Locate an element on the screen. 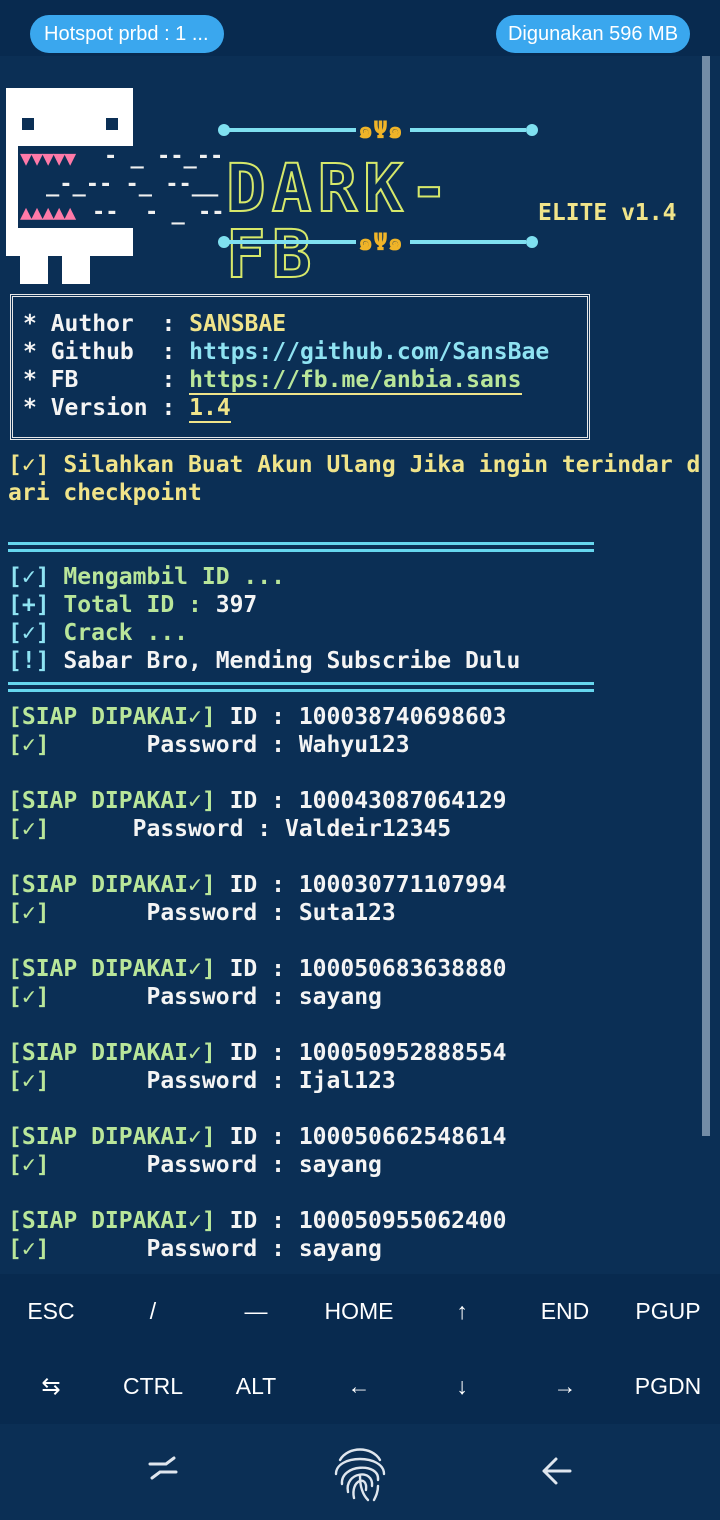  notice-line: ari checkpoint is located at coordinates (105, 493).